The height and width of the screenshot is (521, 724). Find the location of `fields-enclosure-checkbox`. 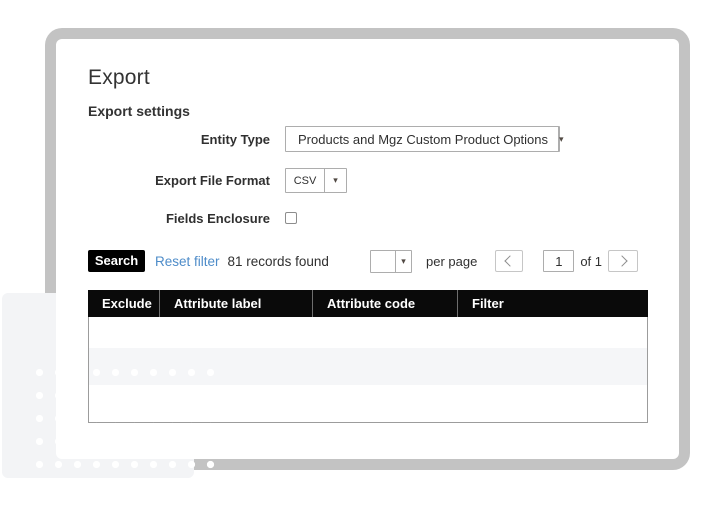

fields-enclosure-checkbox is located at coordinates (291, 218).